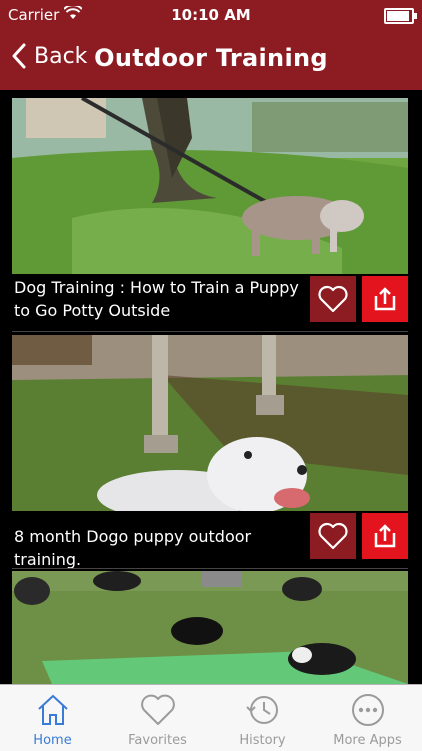 This screenshot has width=422, height=751. I want to click on tab-favorites: Favorites, so click(157, 718).